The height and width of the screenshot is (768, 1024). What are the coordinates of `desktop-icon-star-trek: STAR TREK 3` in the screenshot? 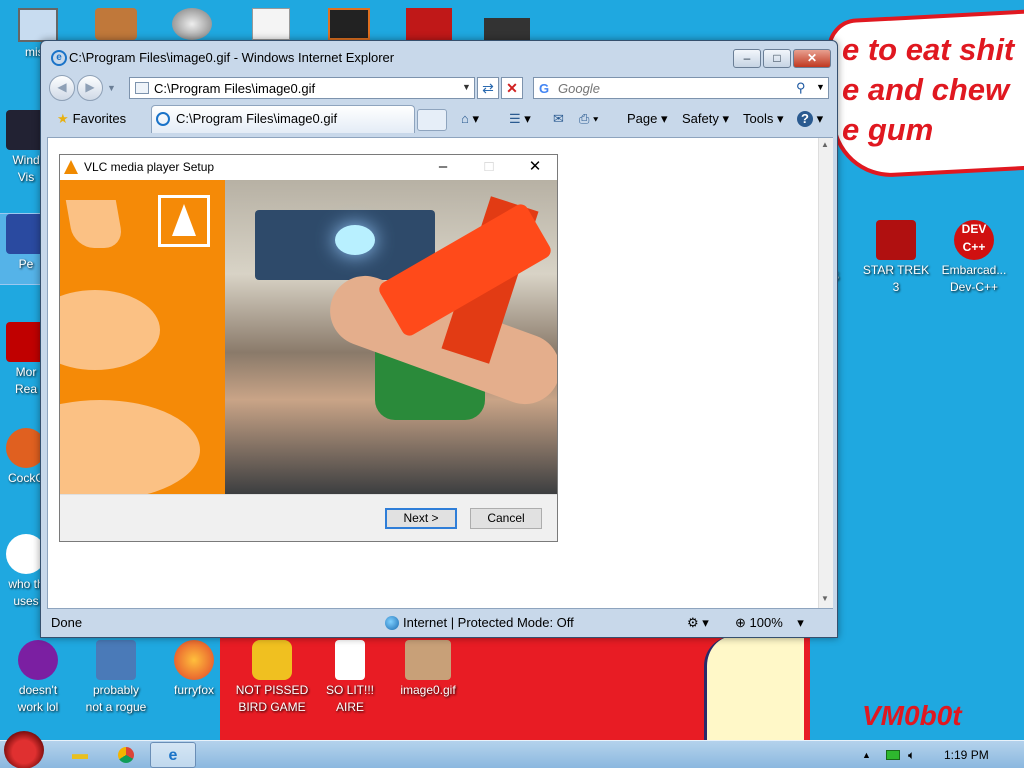 It's located at (896, 258).